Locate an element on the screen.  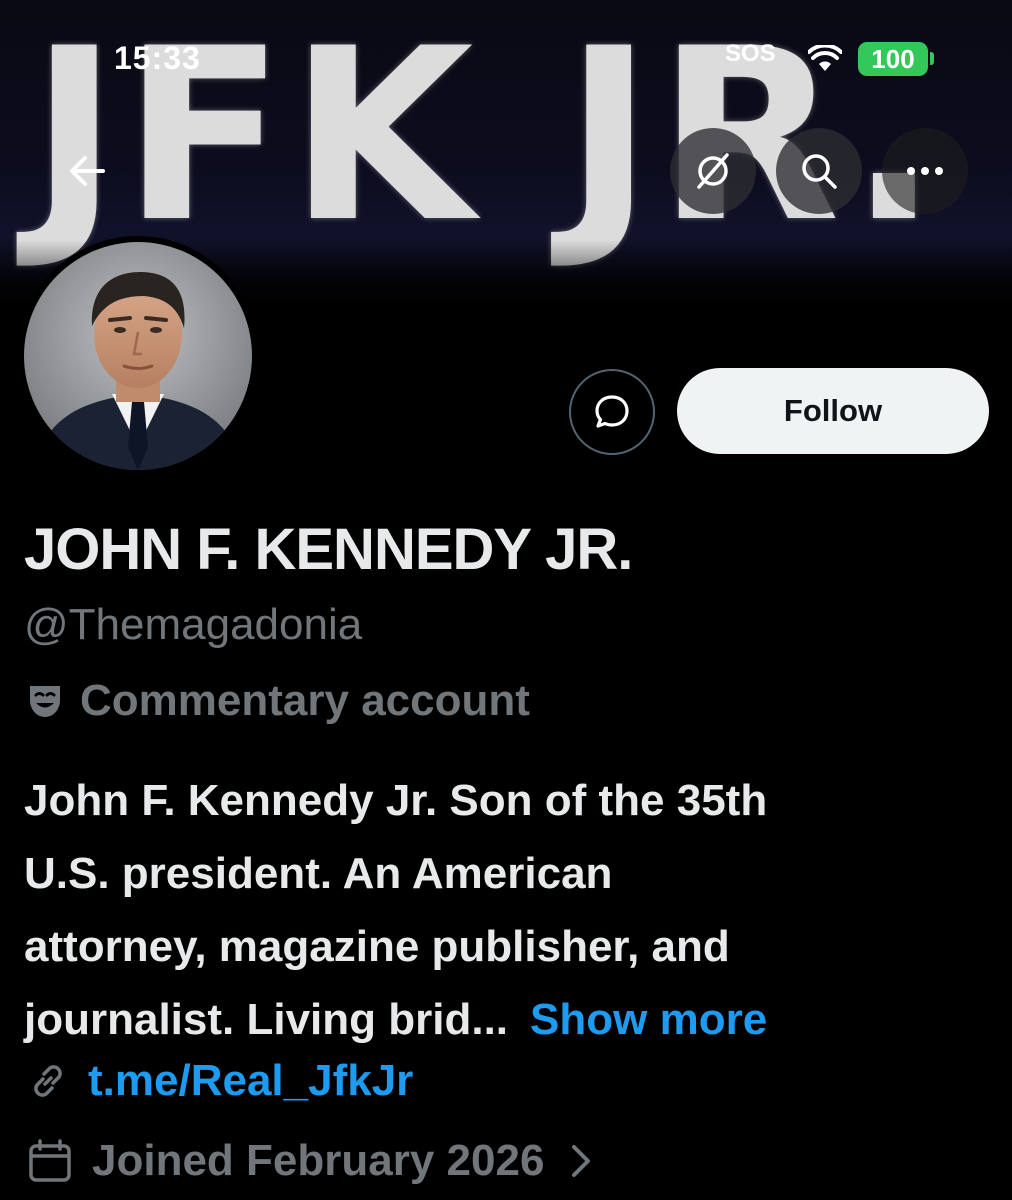
more-horizontal-icon is located at coordinates (925, 171).